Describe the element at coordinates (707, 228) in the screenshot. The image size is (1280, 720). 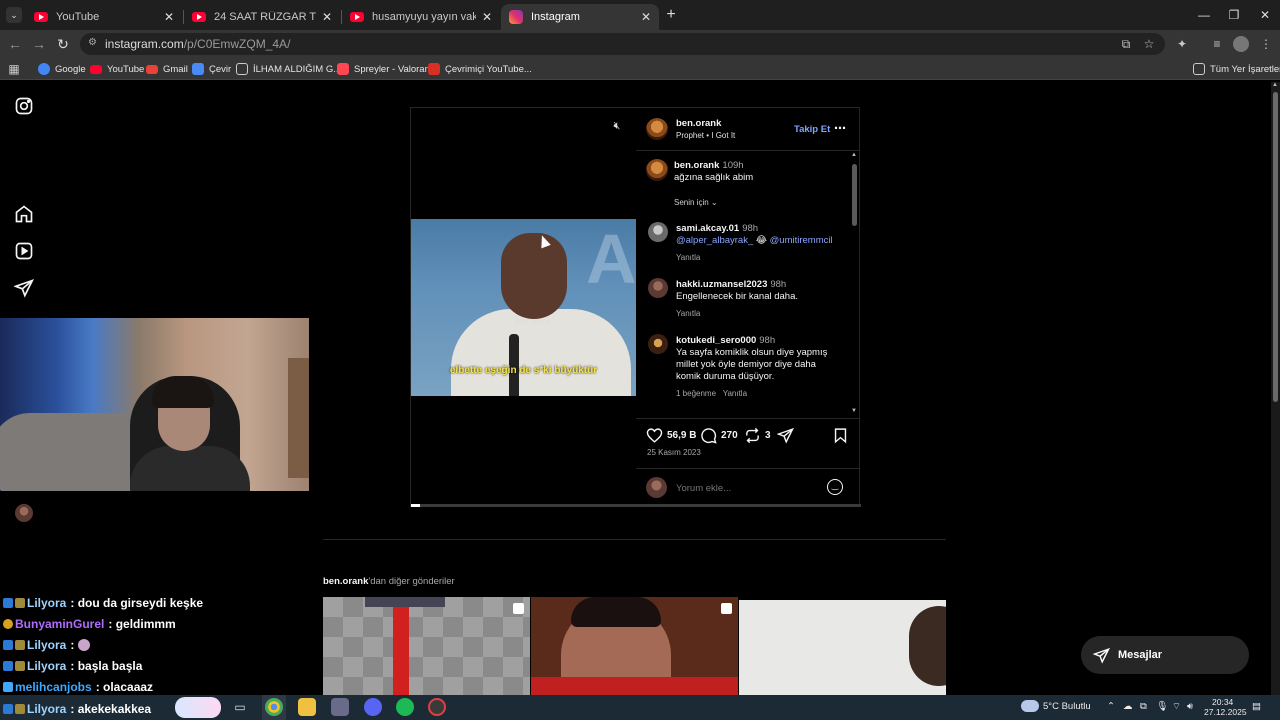
I see `comment-username: sami.akcay.01` at that location.